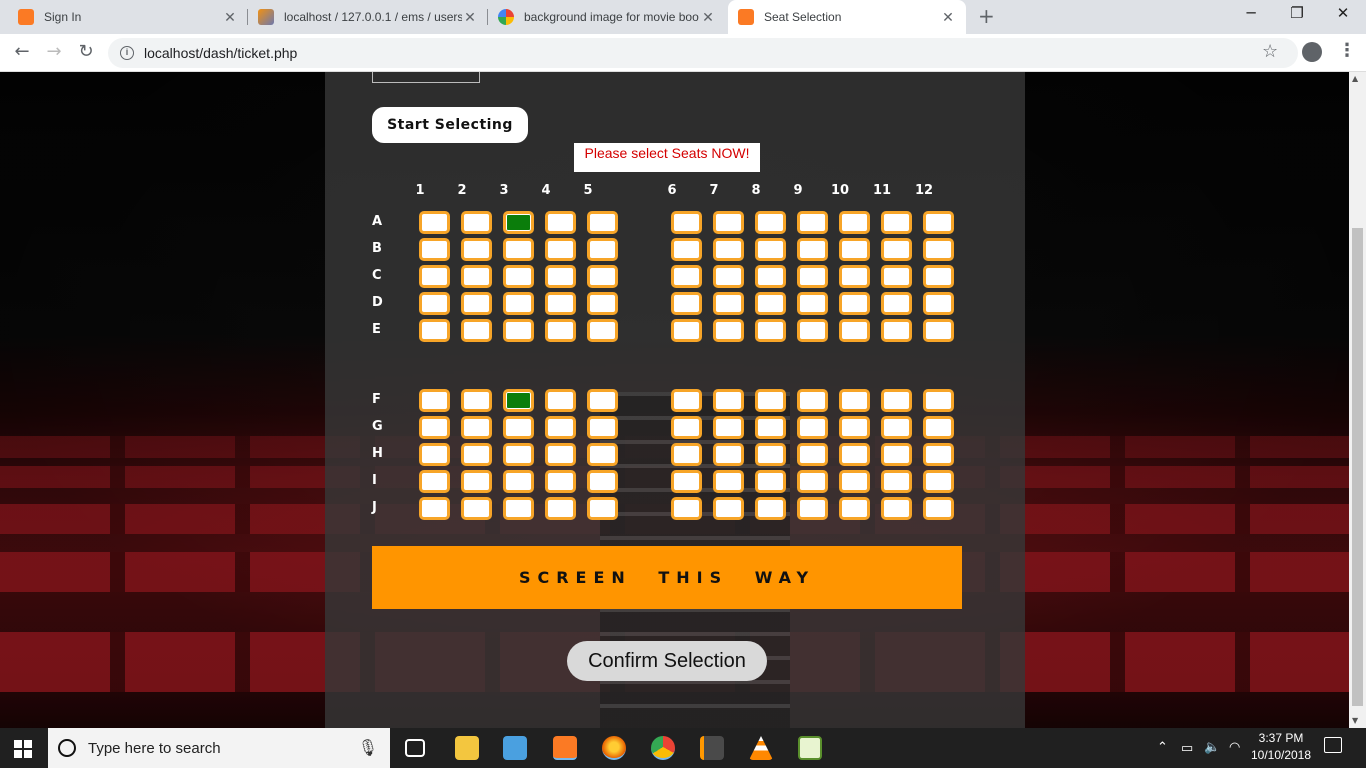 The height and width of the screenshot is (768, 1366). I want to click on seat-checkbox-H2, so click(476, 454).